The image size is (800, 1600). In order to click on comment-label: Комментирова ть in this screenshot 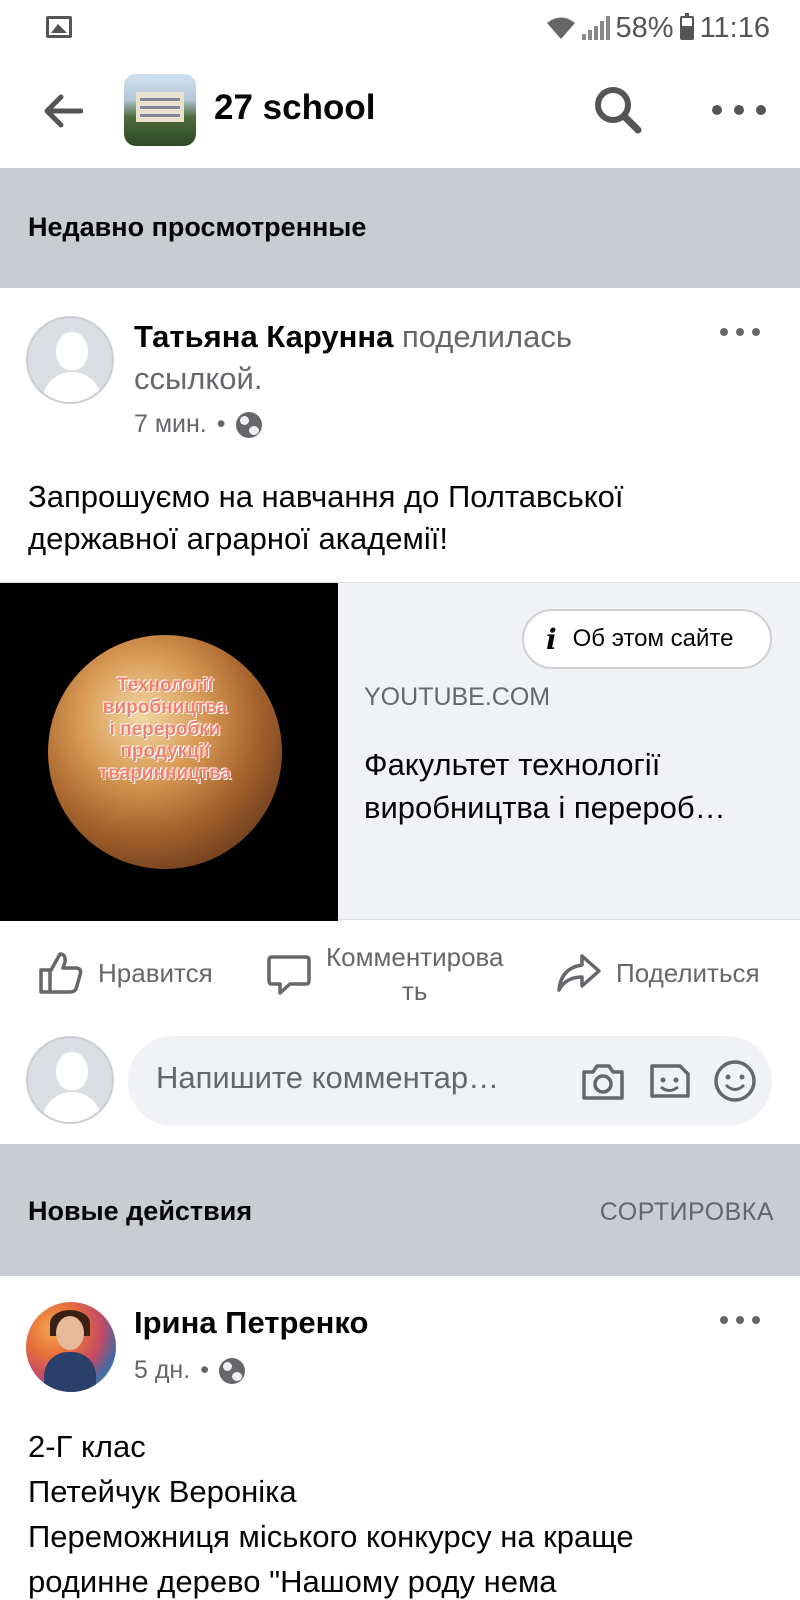, I will do `click(415, 974)`.